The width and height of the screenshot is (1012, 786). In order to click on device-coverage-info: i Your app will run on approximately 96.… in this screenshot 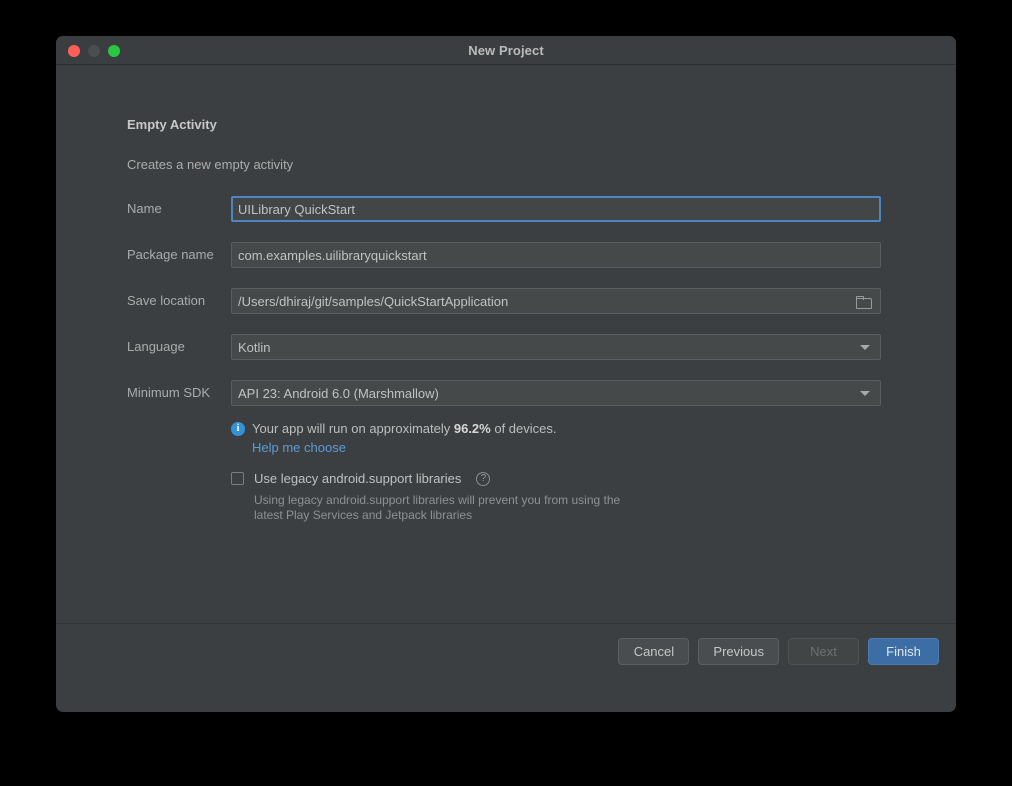, I will do `click(531, 437)`.